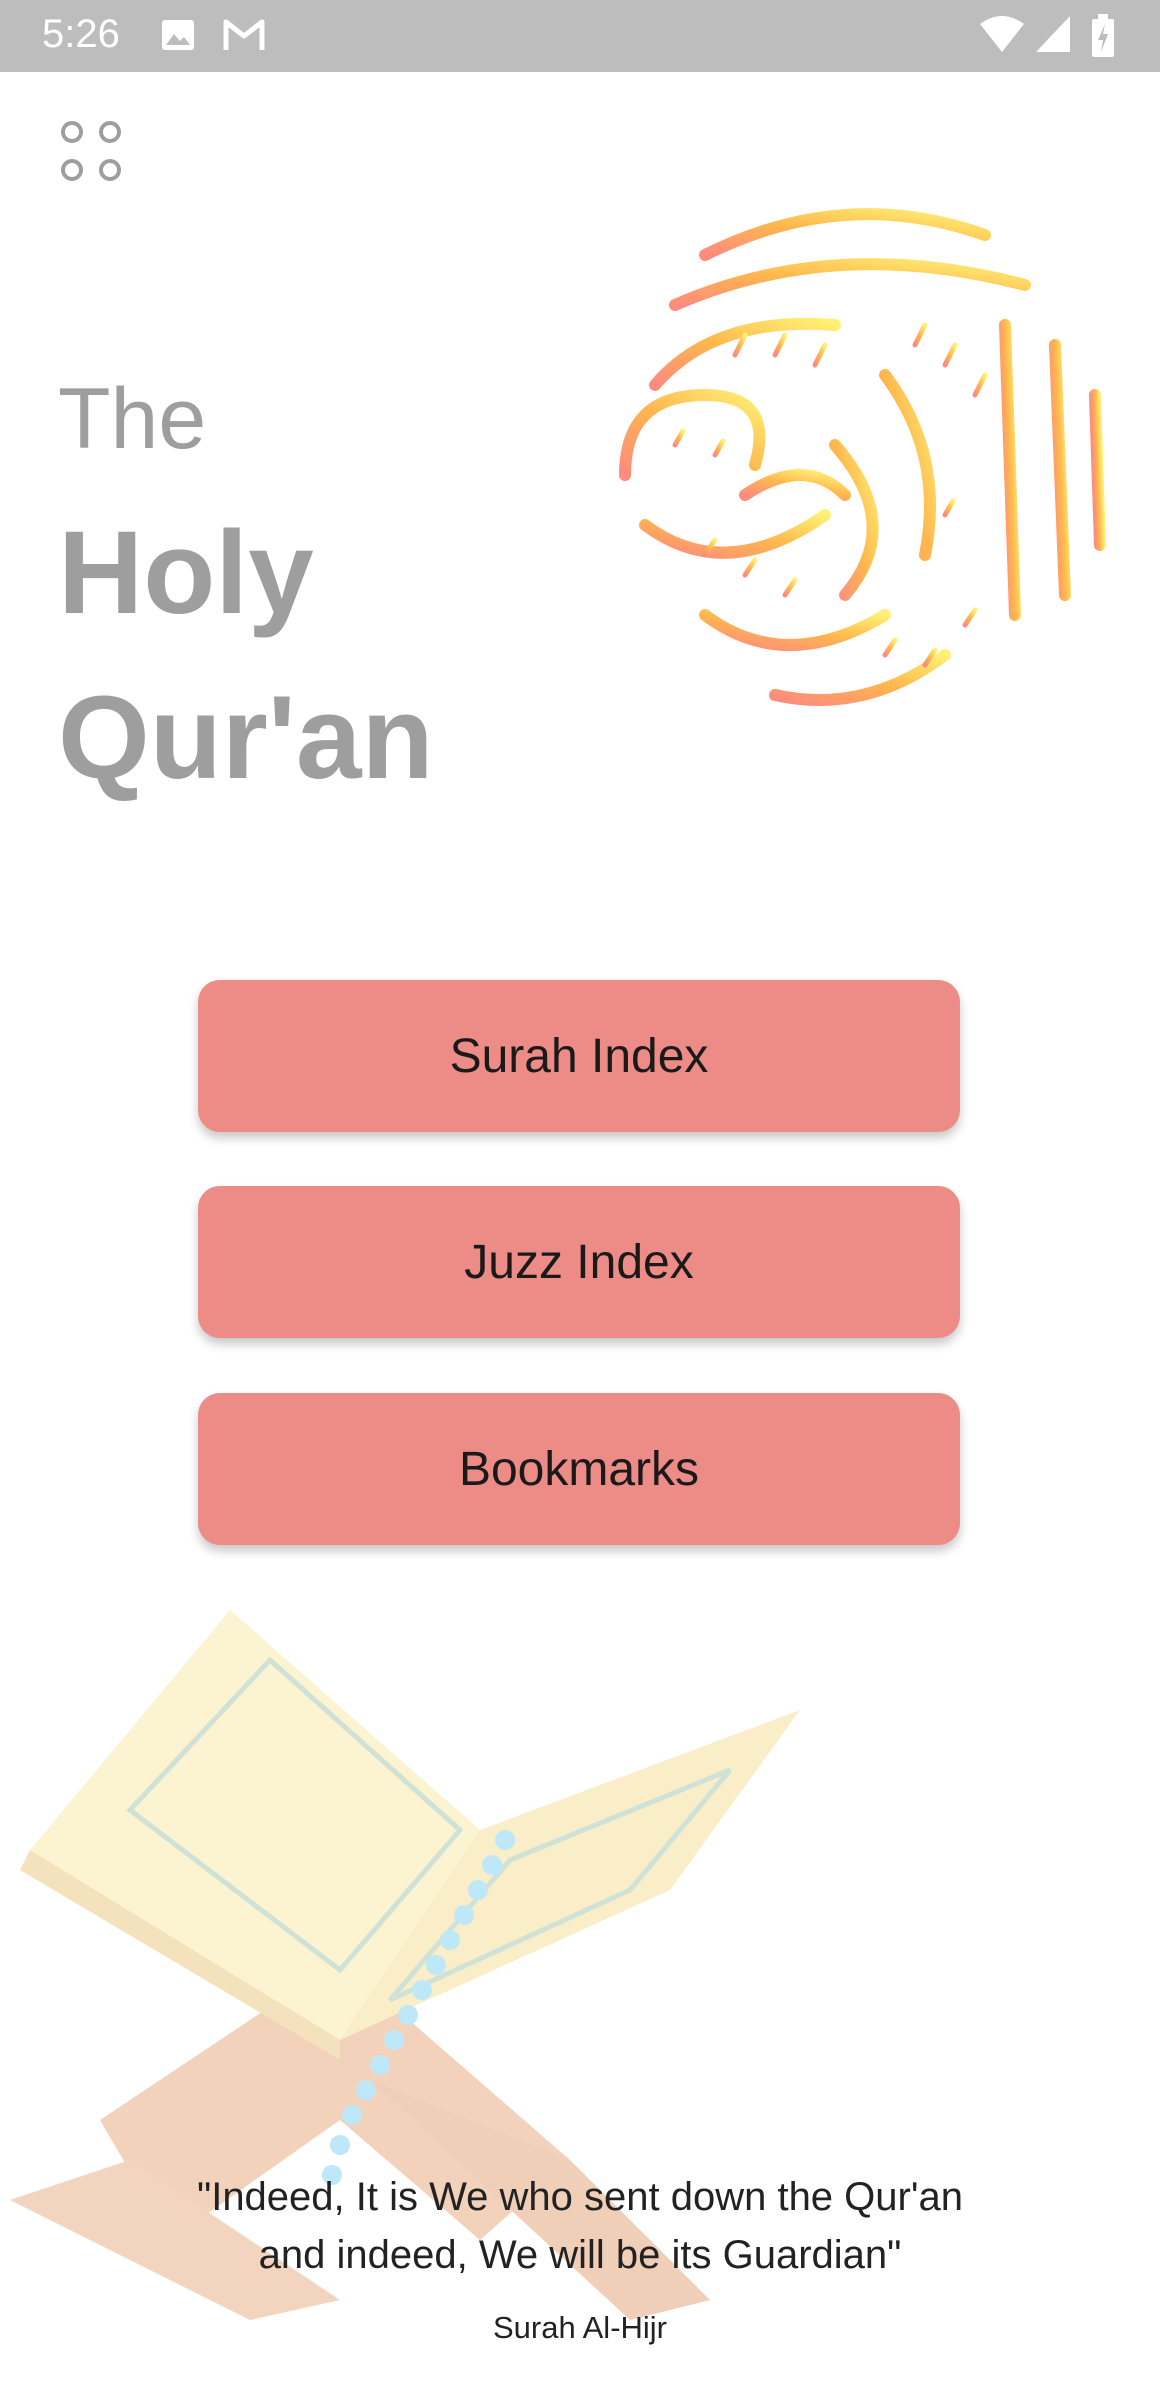  Describe the element at coordinates (244, 34) in the screenshot. I see `gmail-icon` at that location.